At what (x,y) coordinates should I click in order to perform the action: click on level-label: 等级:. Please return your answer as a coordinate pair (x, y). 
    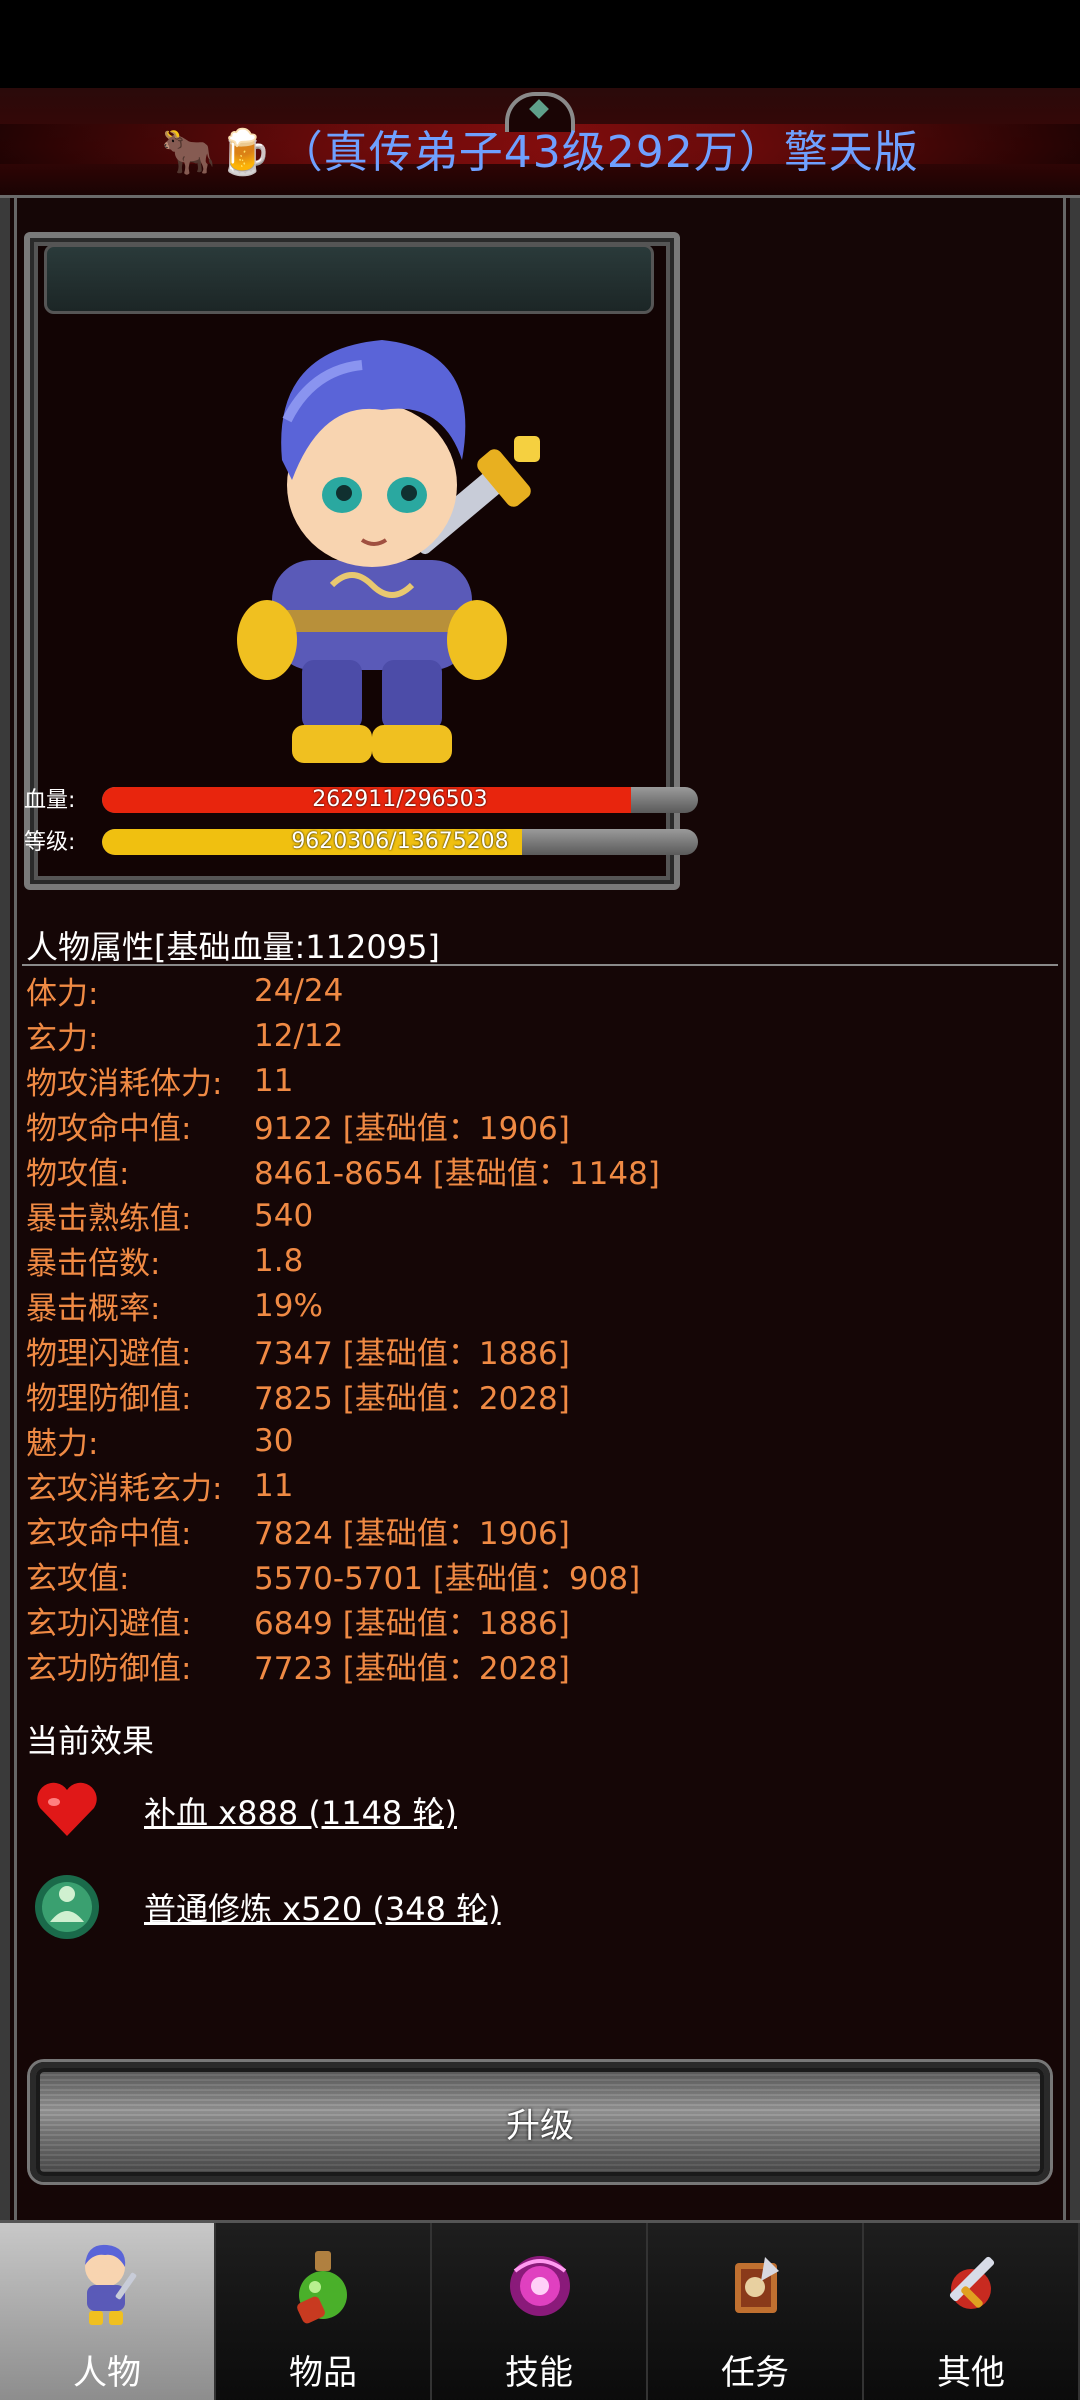
    Looking at the image, I should click on (50, 842).